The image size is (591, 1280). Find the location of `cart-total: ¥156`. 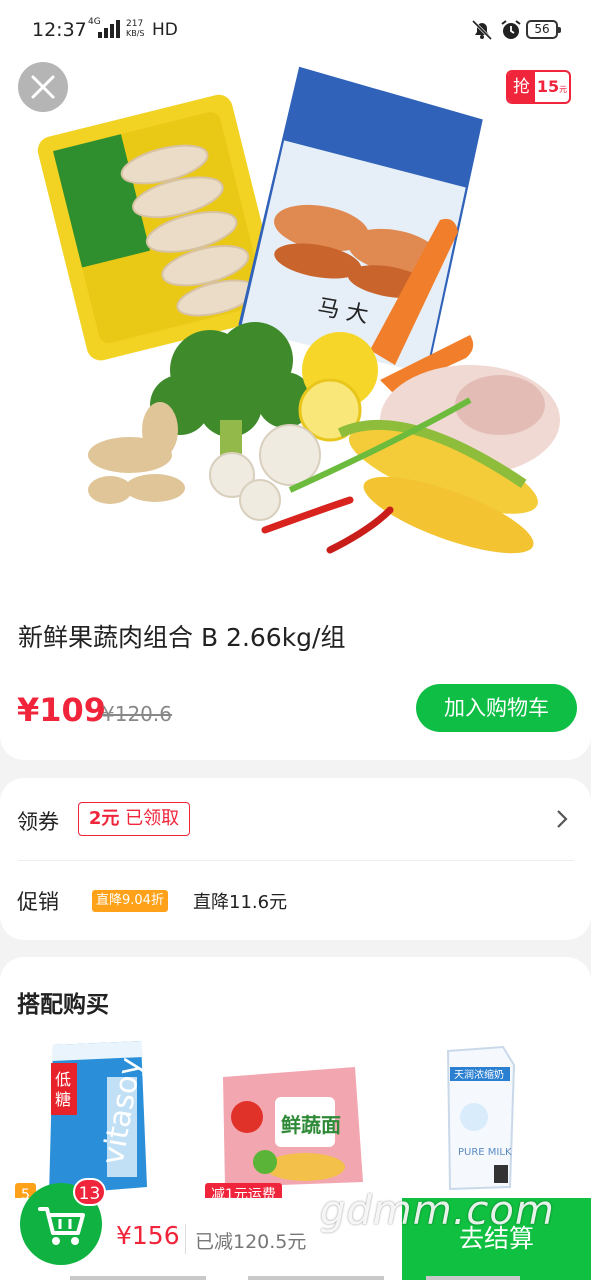

cart-total: ¥156 is located at coordinates (148, 1235).